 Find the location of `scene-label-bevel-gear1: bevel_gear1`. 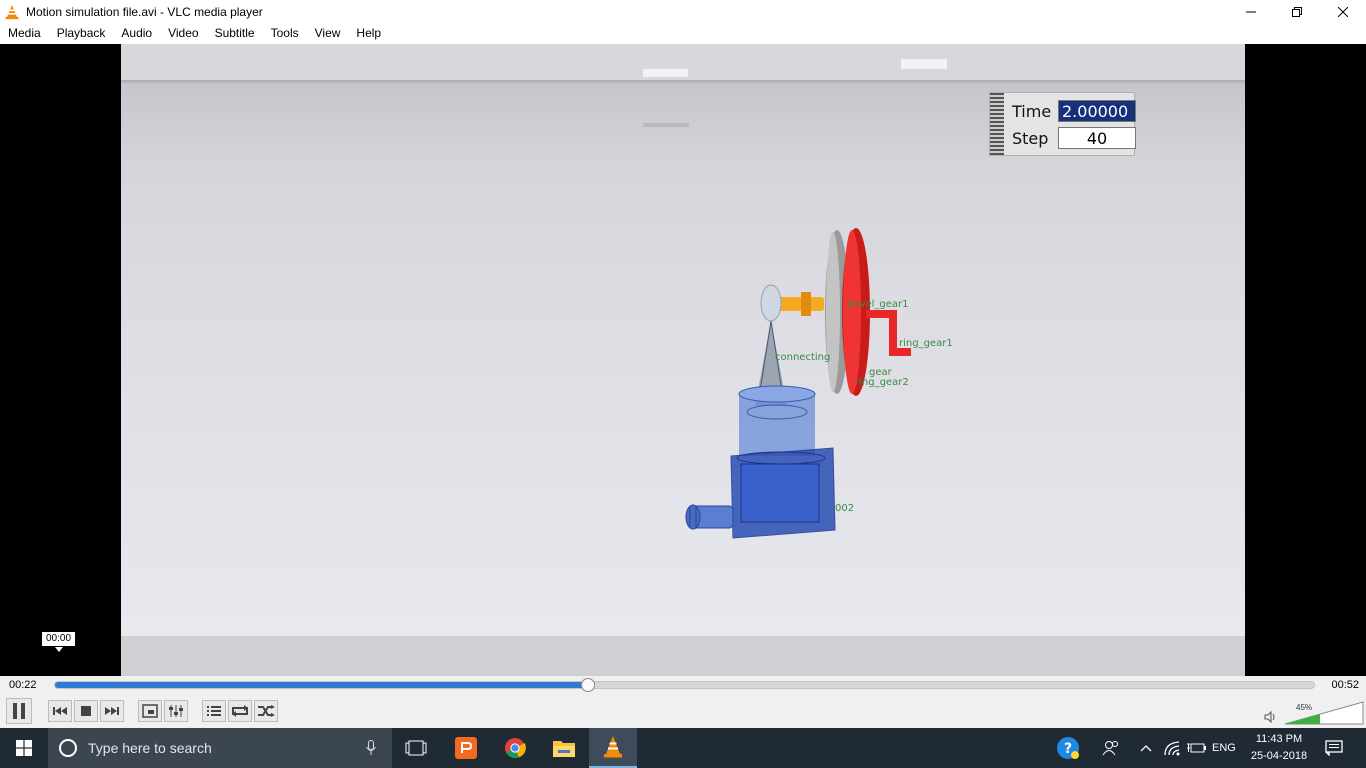

scene-label-bevel-gear1: bevel_gear1 is located at coordinates (877, 304).